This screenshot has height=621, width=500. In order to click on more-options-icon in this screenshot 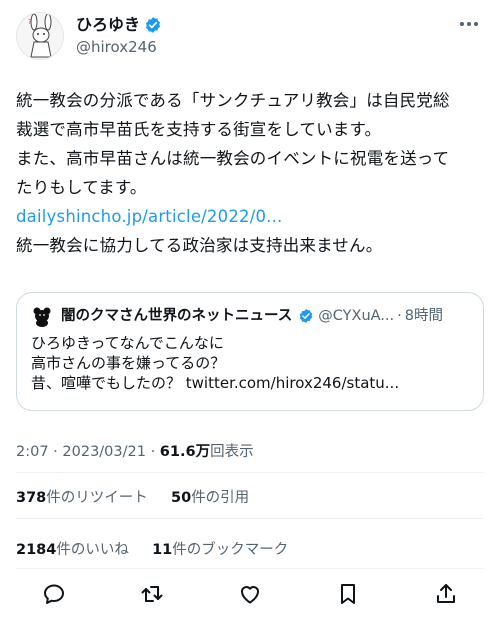, I will do `click(469, 24)`.